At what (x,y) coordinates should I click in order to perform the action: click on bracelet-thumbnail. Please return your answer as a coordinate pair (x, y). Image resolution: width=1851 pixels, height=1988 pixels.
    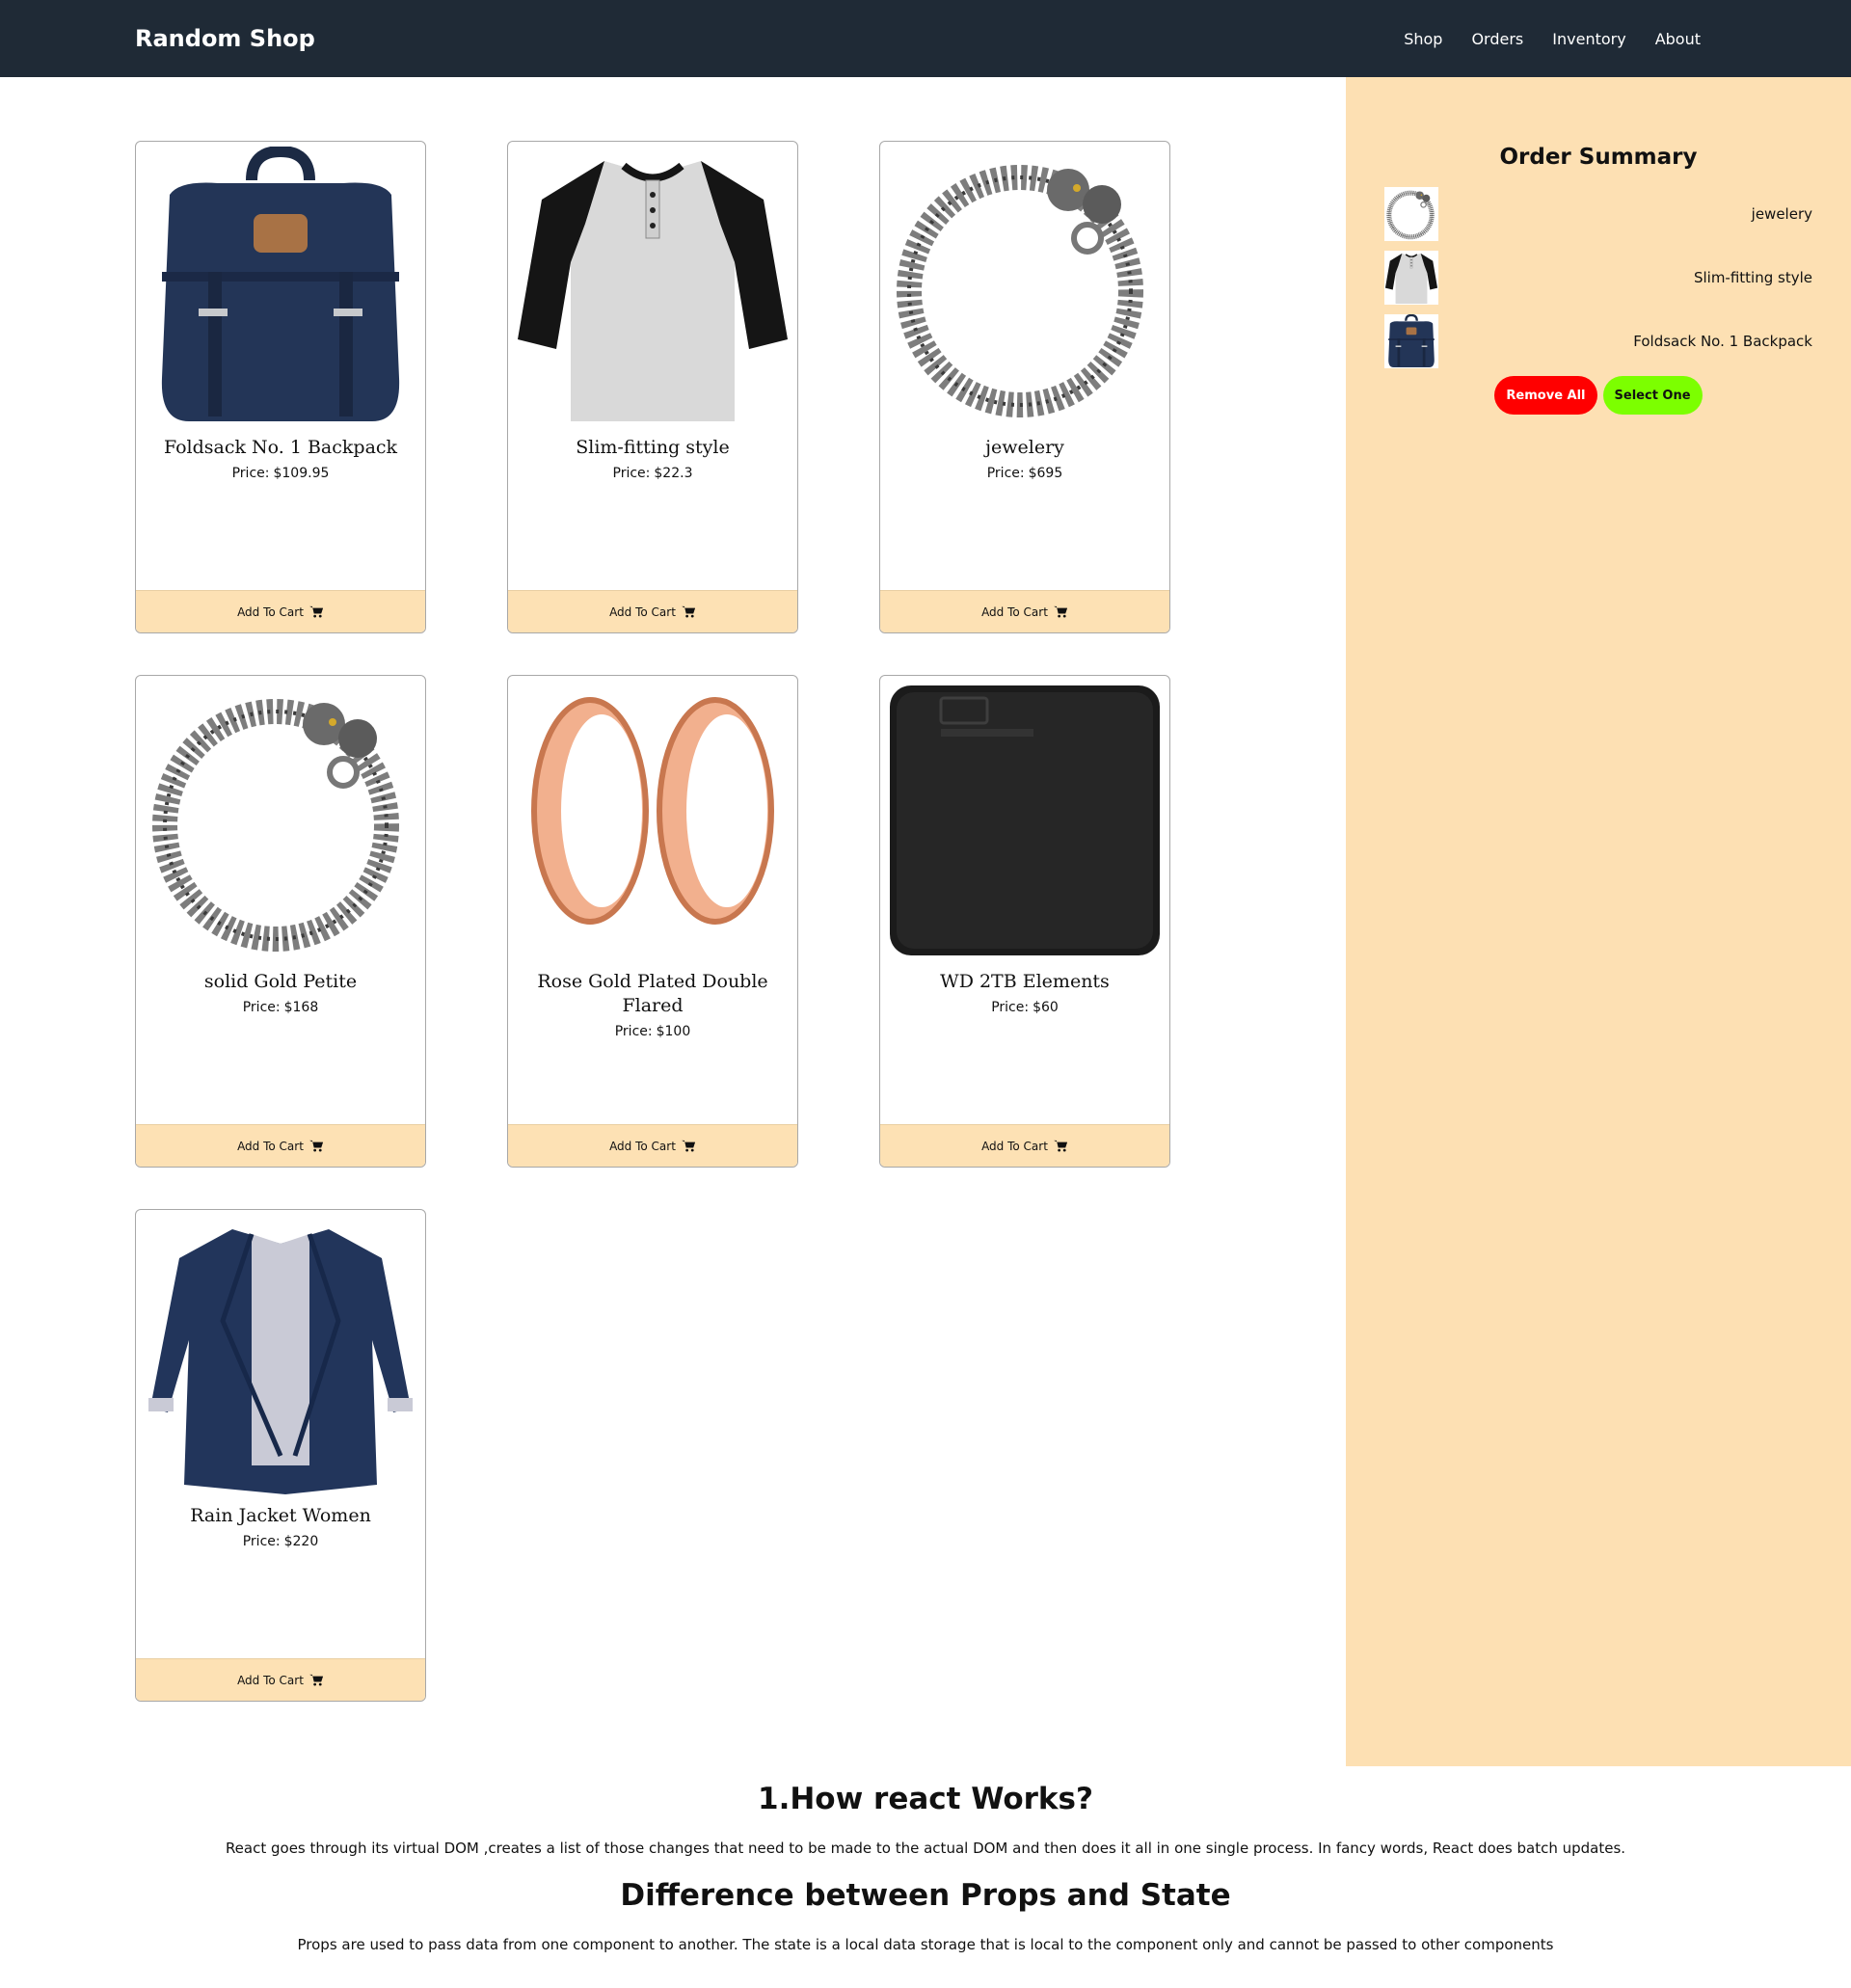
    Looking at the image, I should click on (1411, 214).